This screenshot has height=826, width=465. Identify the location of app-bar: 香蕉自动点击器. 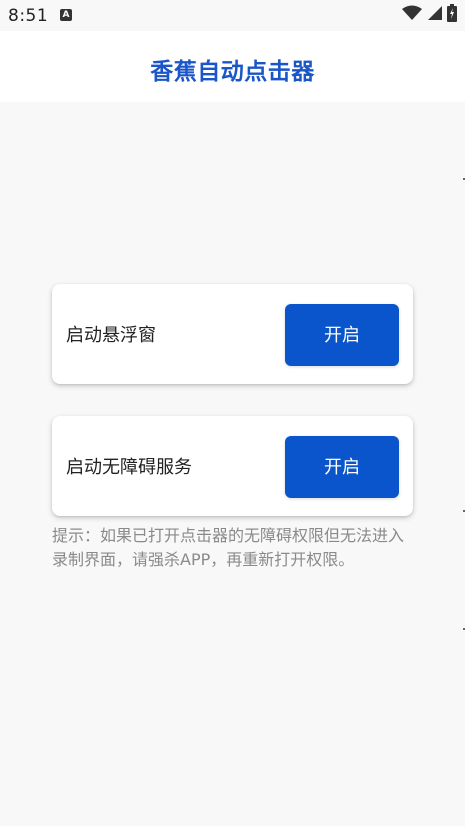
(232, 66).